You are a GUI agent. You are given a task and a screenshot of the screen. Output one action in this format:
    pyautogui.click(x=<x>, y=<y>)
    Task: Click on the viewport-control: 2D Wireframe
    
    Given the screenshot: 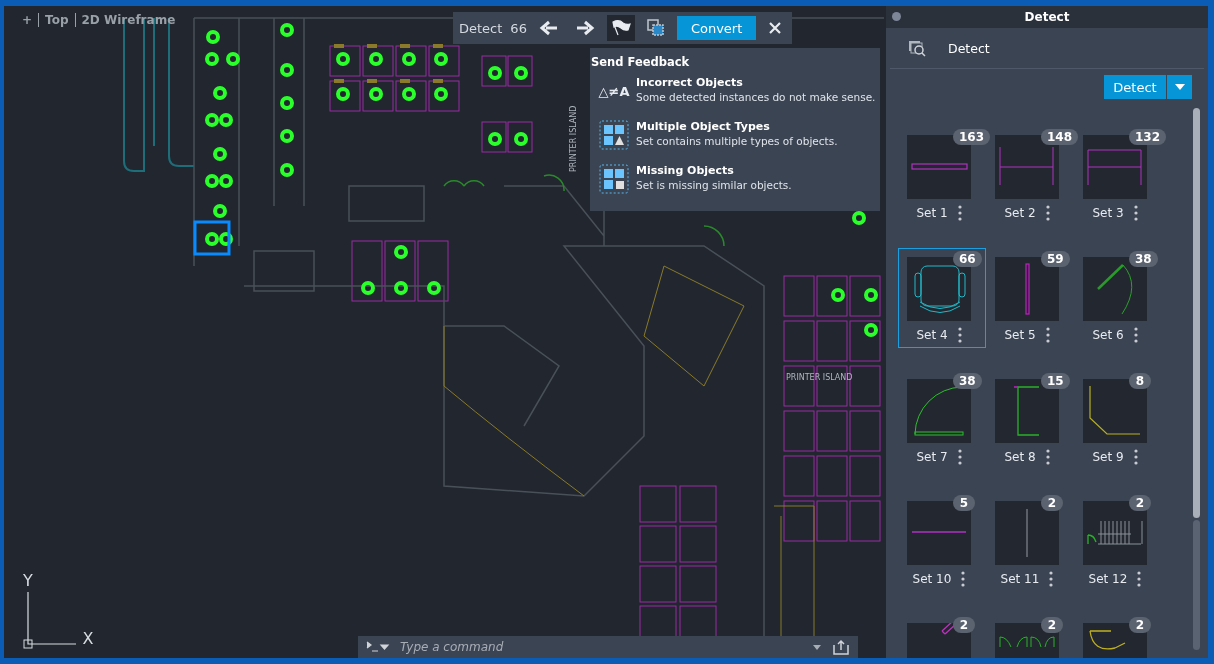 What is the action you would take?
    pyautogui.click(x=128, y=20)
    